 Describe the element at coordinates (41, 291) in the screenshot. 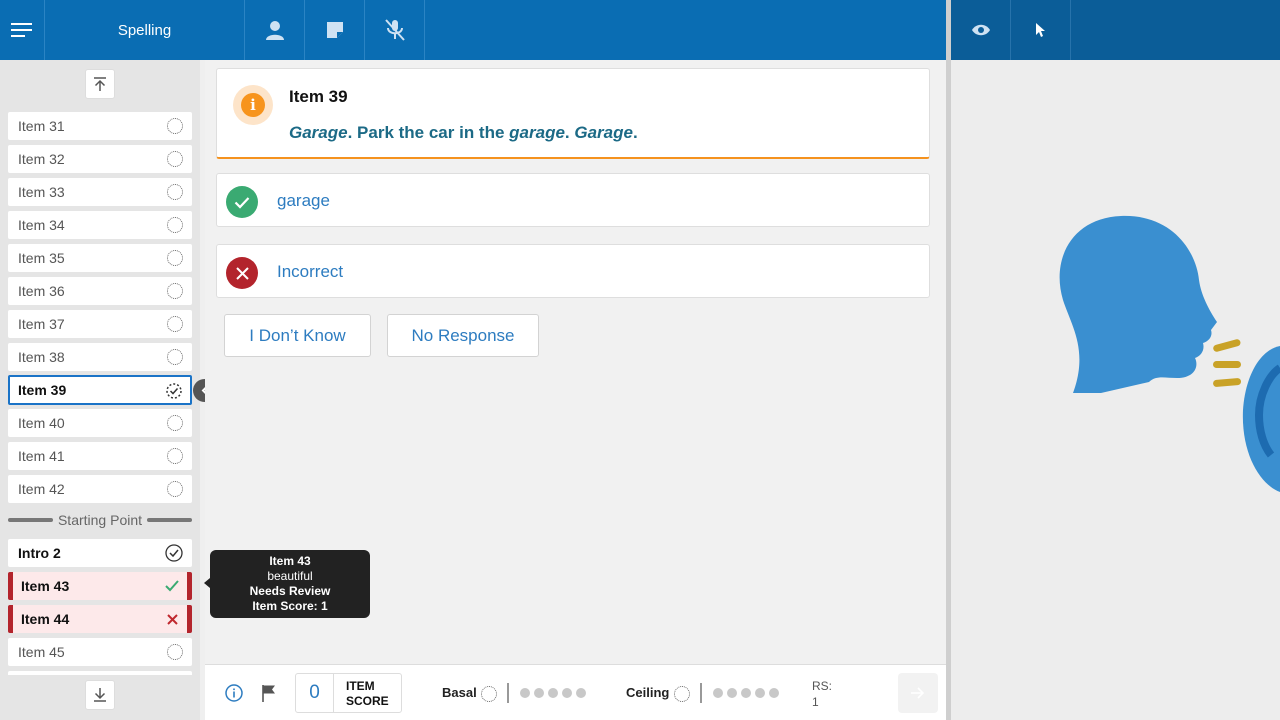

I see `item-label: Item 36` at that location.